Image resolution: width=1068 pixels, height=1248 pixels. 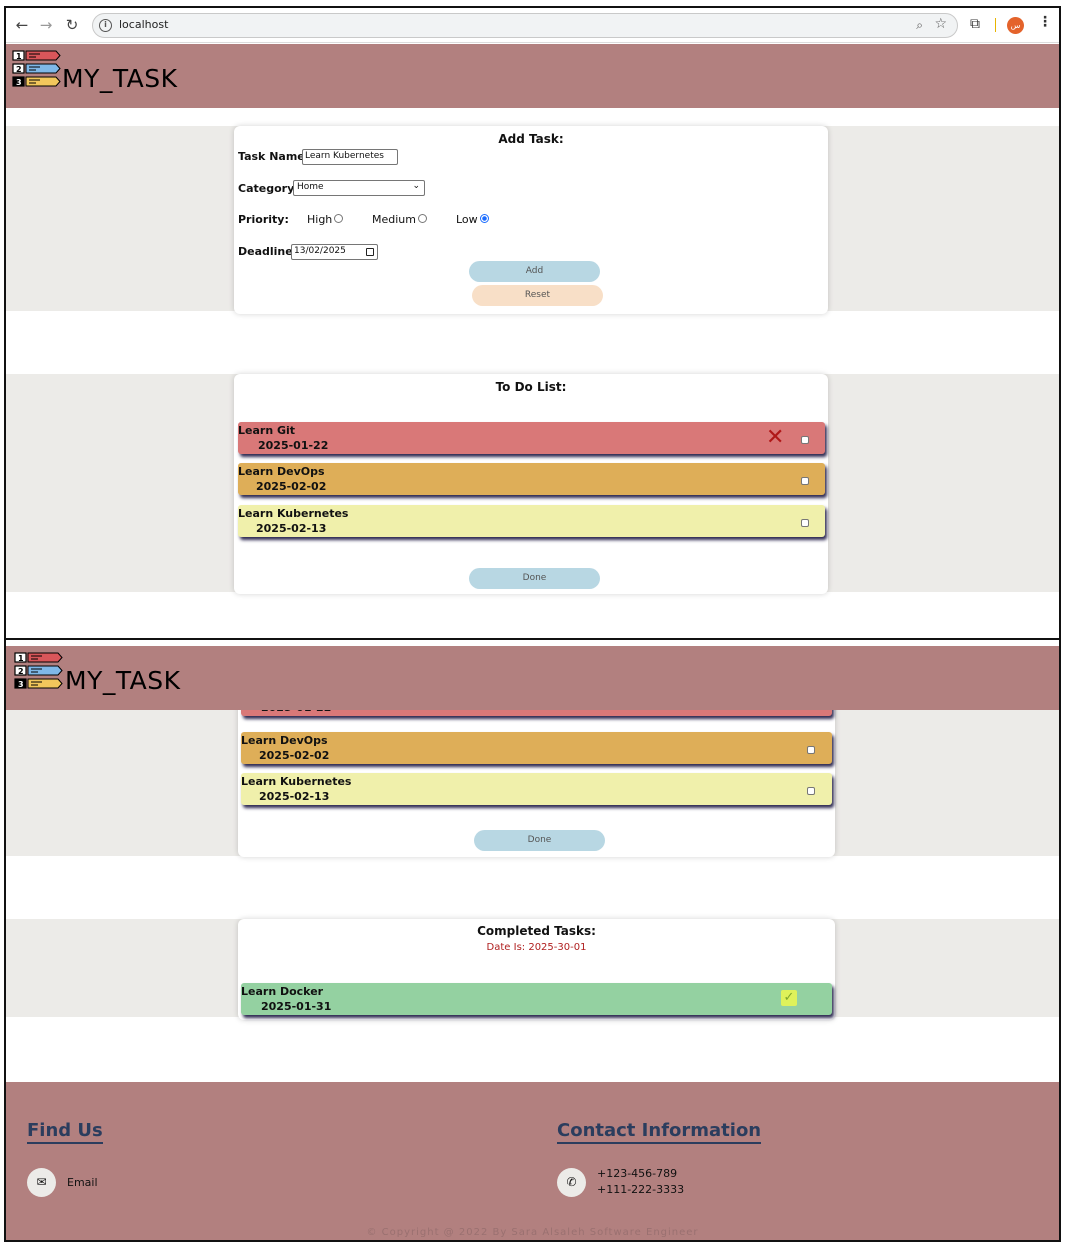 What do you see at coordinates (637, 1173) in the screenshot?
I see `phone-number-1: +123-456-789` at bounding box center [637, 1173].